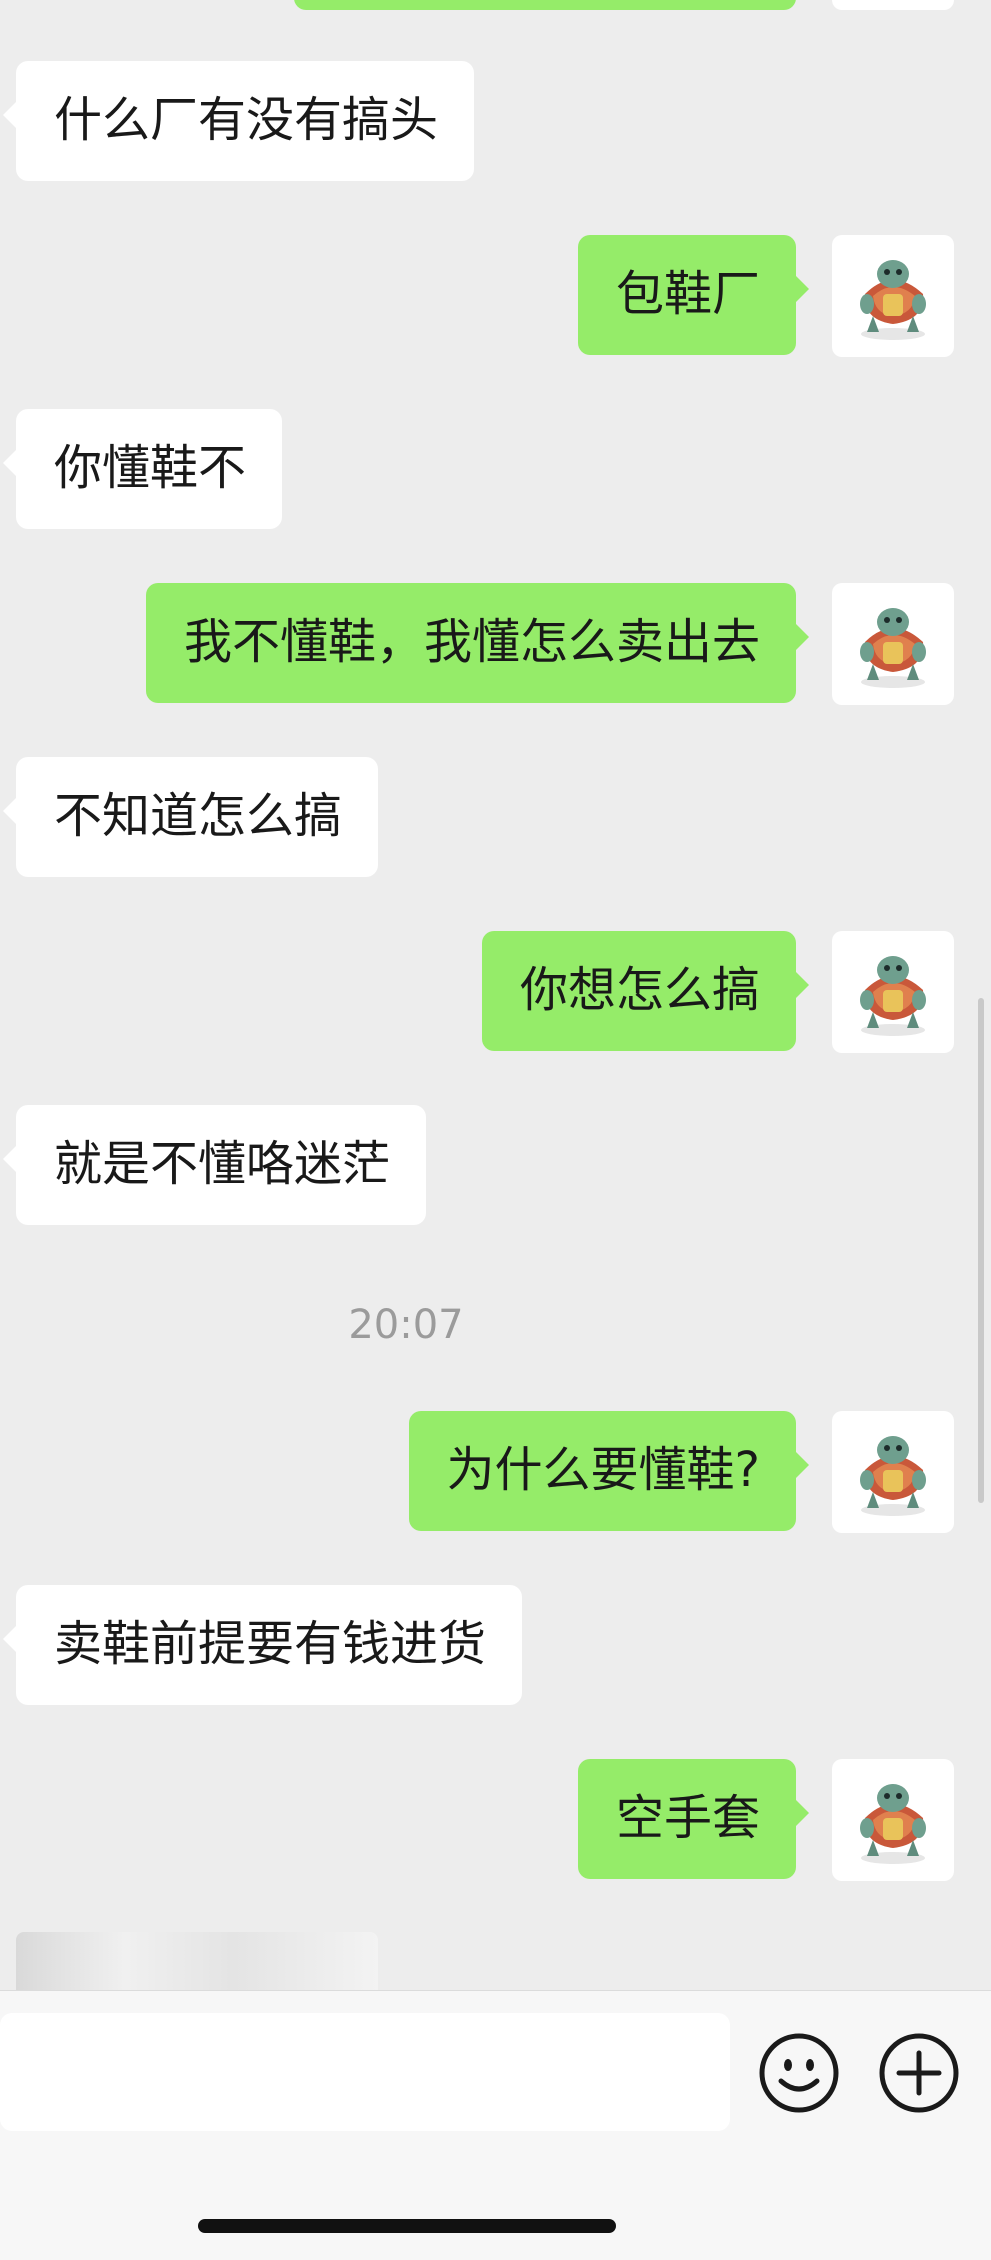  I want to click on message-text: 卖鞋前提要有钱进货, so click(270, 1644).